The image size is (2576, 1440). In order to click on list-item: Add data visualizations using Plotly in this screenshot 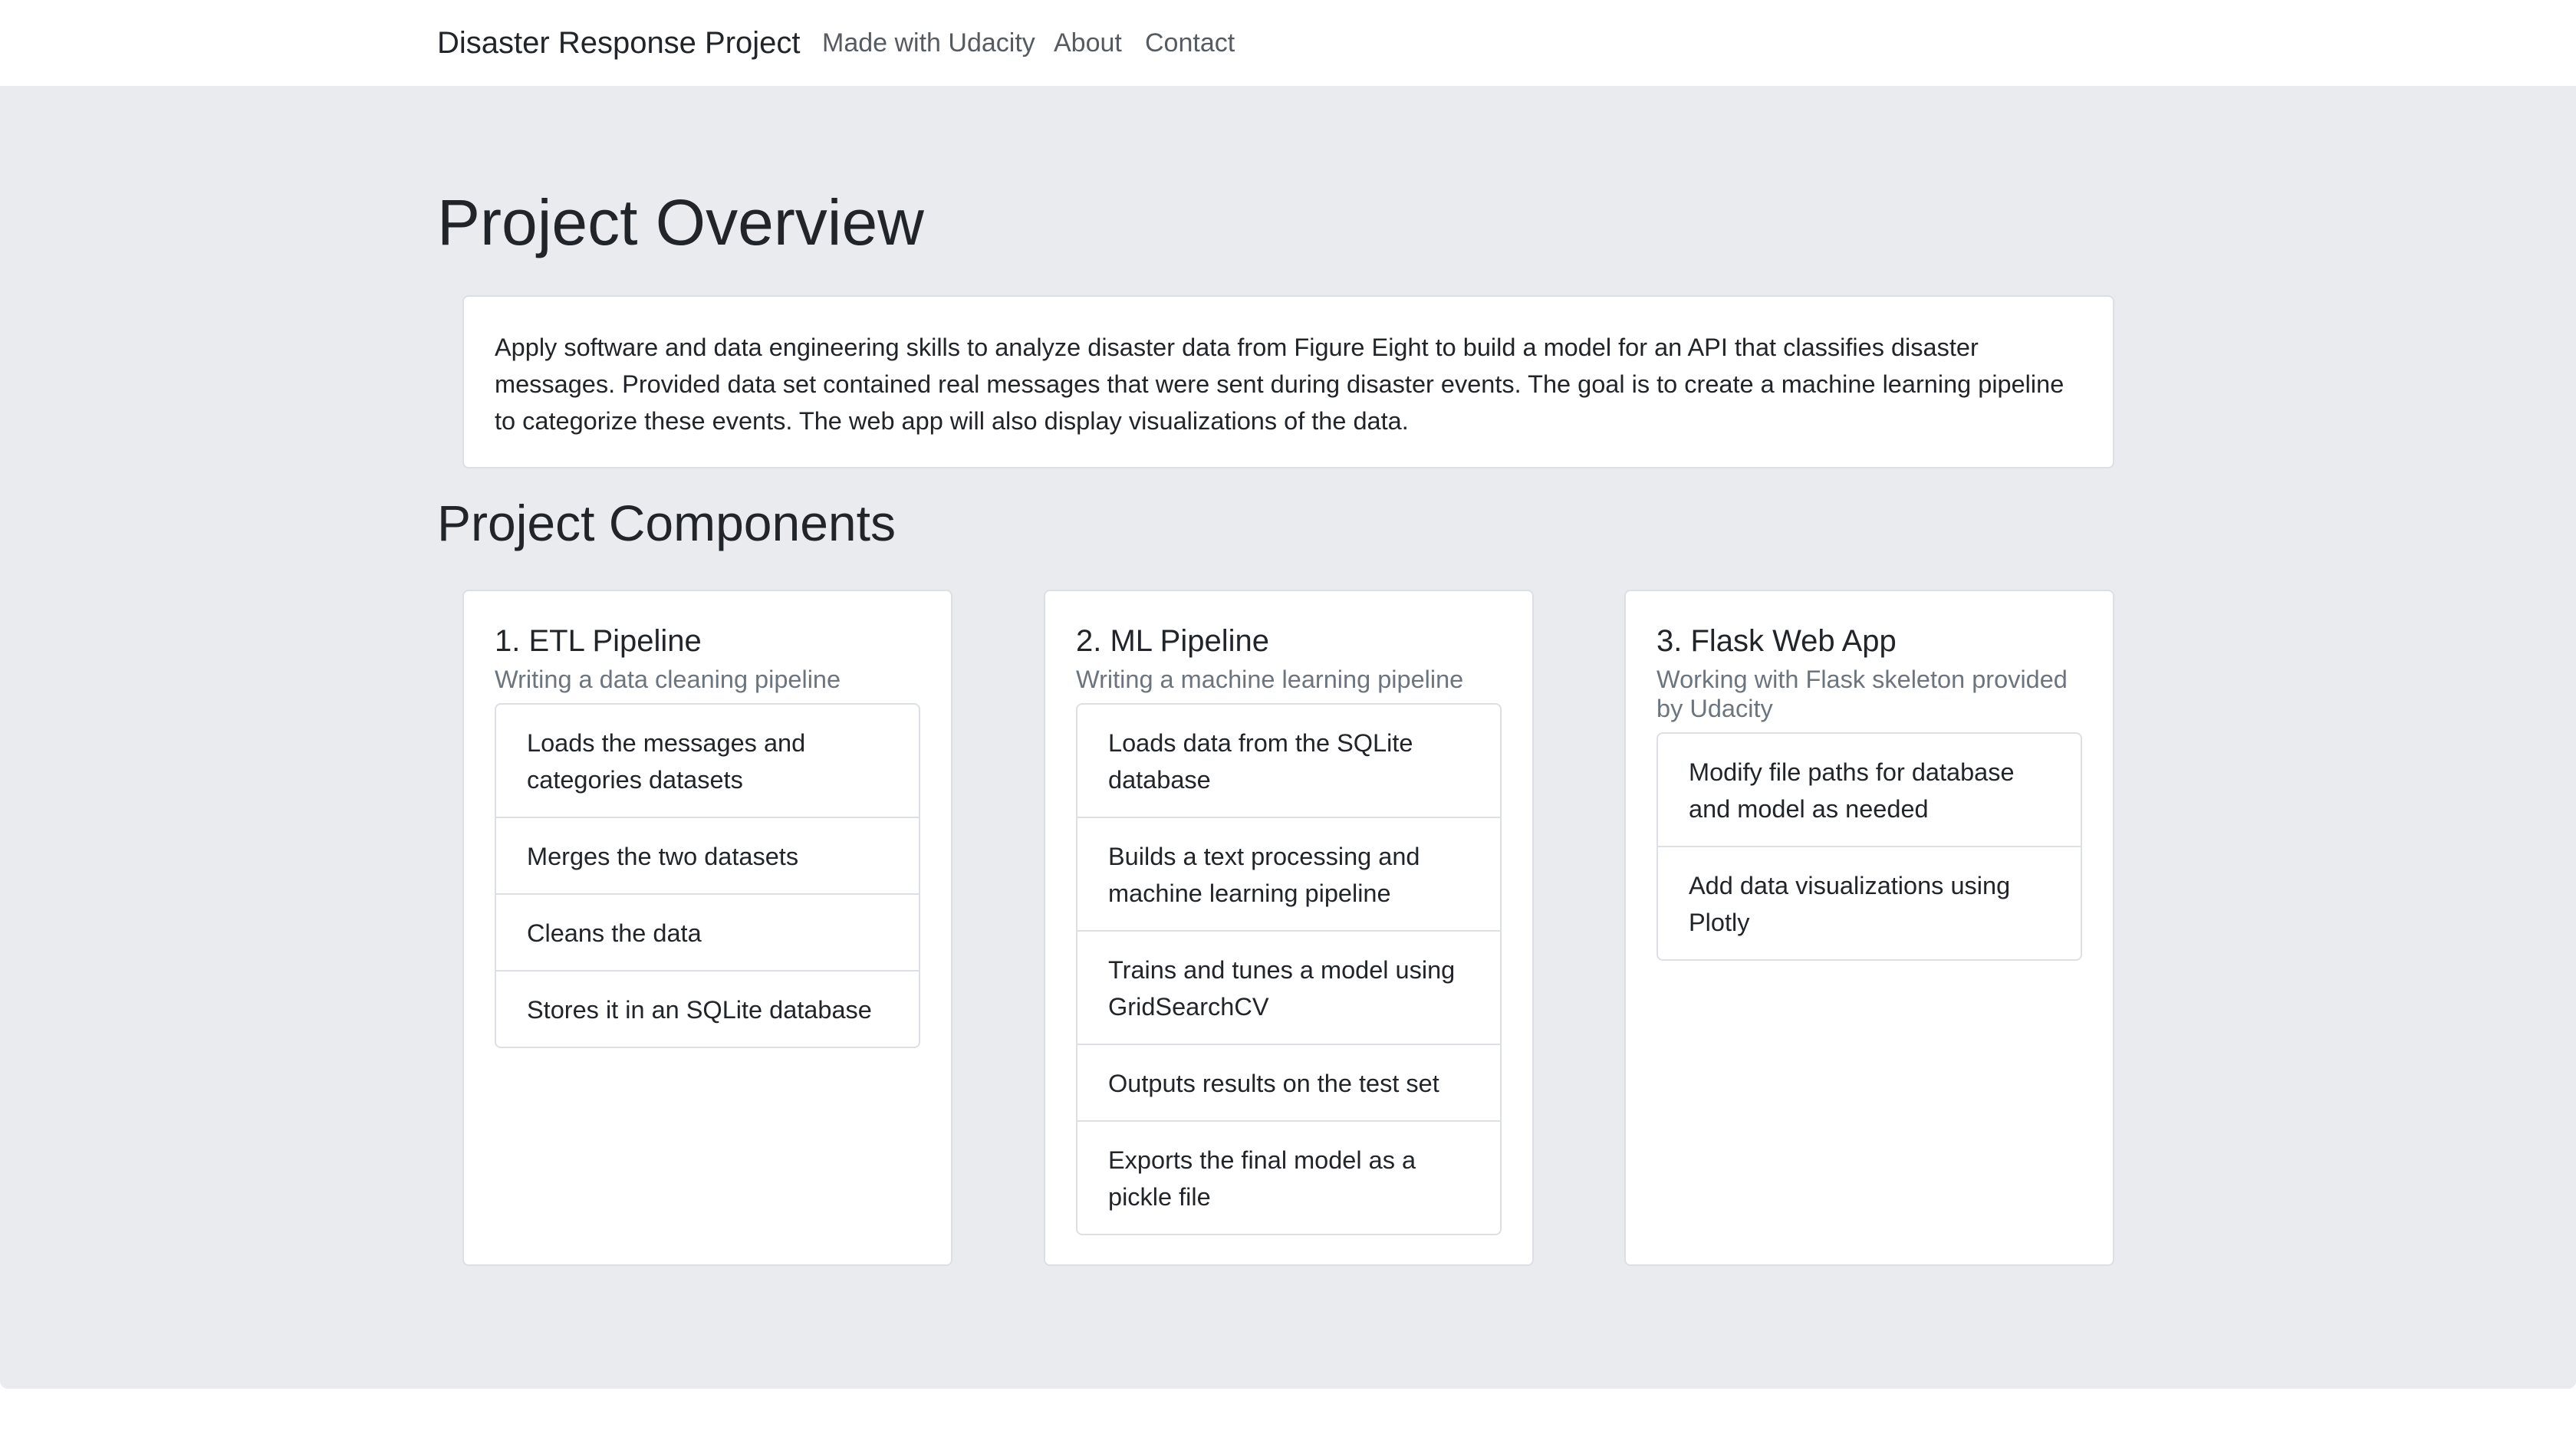, I will do `click(1869, 902)`.